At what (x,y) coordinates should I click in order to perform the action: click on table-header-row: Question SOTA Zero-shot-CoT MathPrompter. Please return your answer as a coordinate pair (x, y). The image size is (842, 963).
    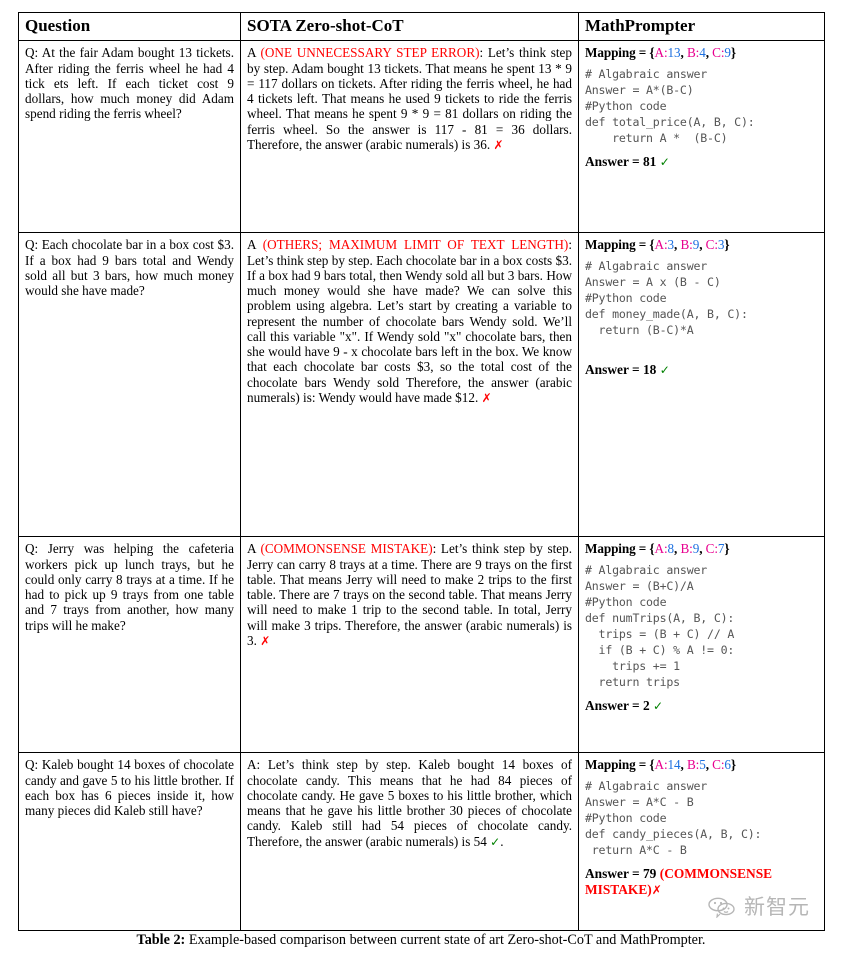
    Looking at the image, I should click on (421, 26).